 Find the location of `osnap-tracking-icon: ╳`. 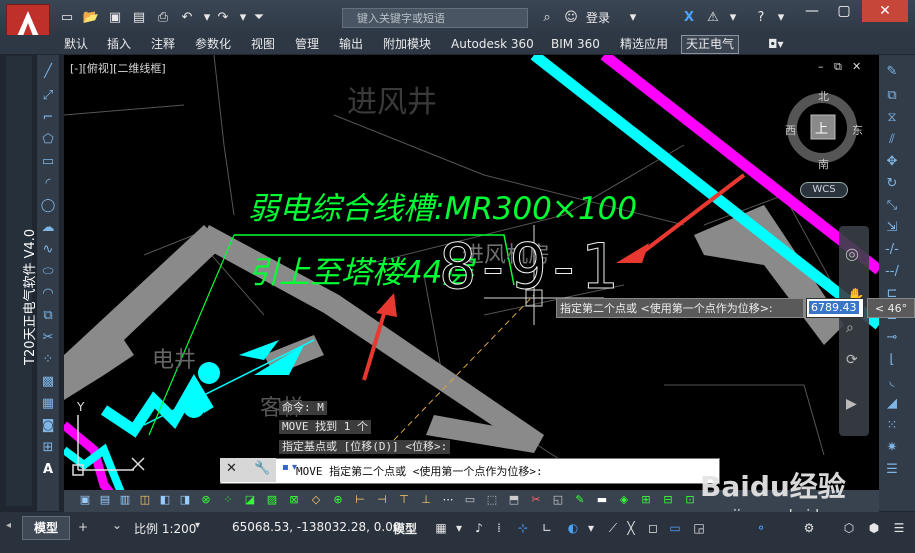

osnap-tracking-icon: ╳ is located at coordinates (631, 528).